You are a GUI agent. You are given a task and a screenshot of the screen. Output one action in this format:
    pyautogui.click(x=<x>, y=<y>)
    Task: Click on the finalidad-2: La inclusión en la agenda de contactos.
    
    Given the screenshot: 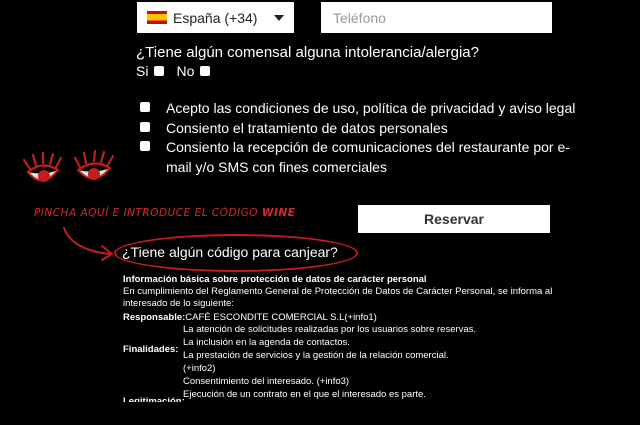 What is the action you would take?
    pyautogui.click(x=266, y=342)
    